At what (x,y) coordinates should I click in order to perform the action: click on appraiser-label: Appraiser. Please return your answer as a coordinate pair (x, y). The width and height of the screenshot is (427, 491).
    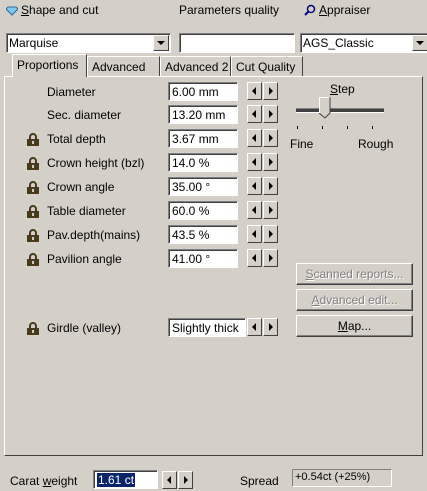
    Looking at the image, I should click on (337, 10).